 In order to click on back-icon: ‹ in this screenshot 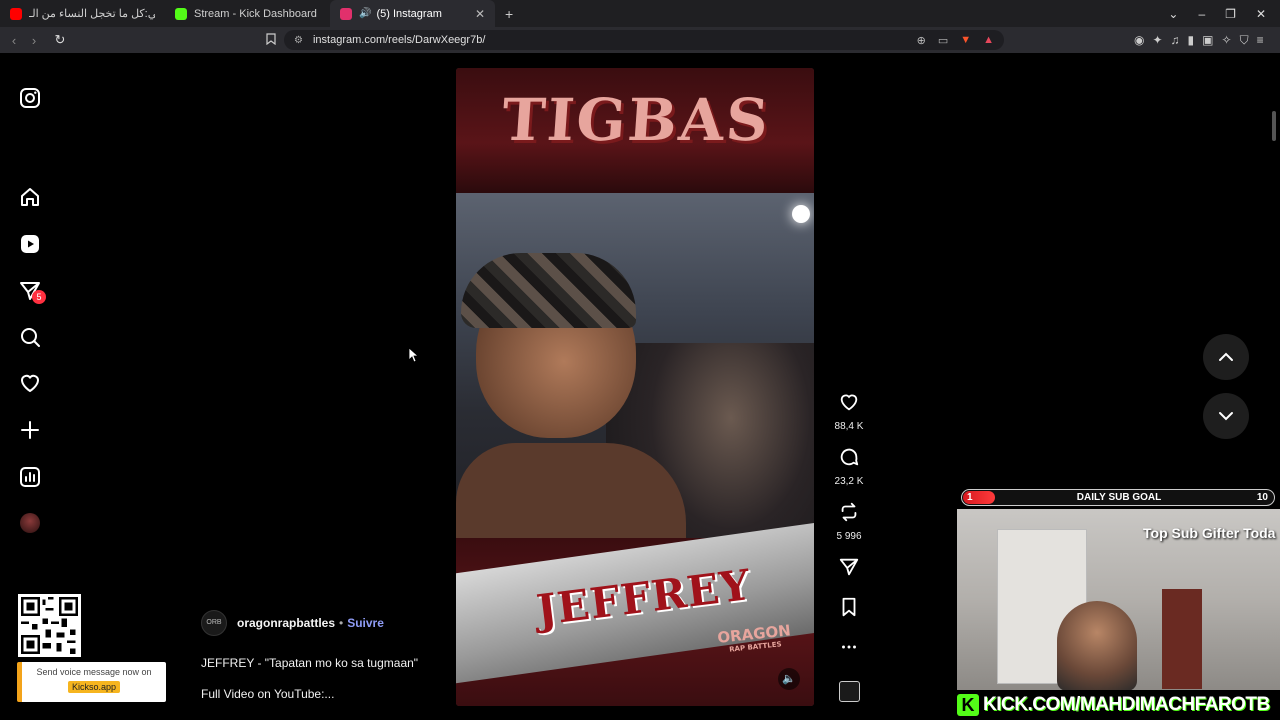, I will do `click(14, 40)`.